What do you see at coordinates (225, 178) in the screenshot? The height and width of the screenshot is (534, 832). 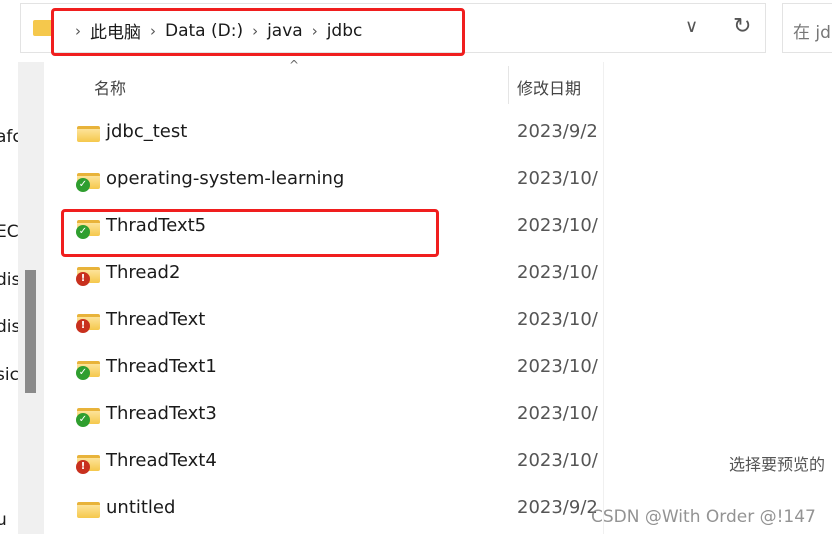 I see `file-name: operating-system-learning` at bounding box center [225, 178].